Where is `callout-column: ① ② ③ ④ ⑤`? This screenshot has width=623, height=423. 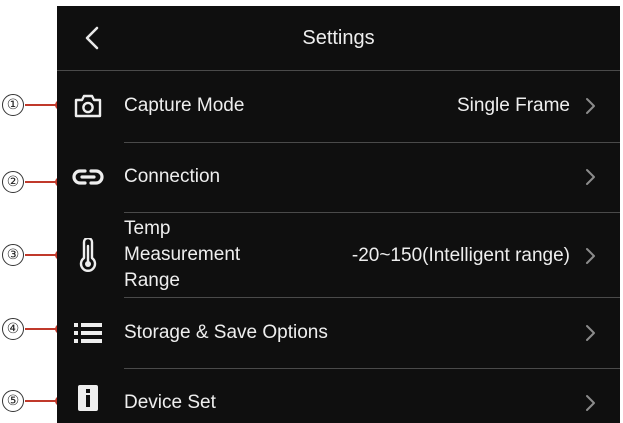 callout-column: ① ② ③ ④ ⑤ is located at coordinates (32, 211).